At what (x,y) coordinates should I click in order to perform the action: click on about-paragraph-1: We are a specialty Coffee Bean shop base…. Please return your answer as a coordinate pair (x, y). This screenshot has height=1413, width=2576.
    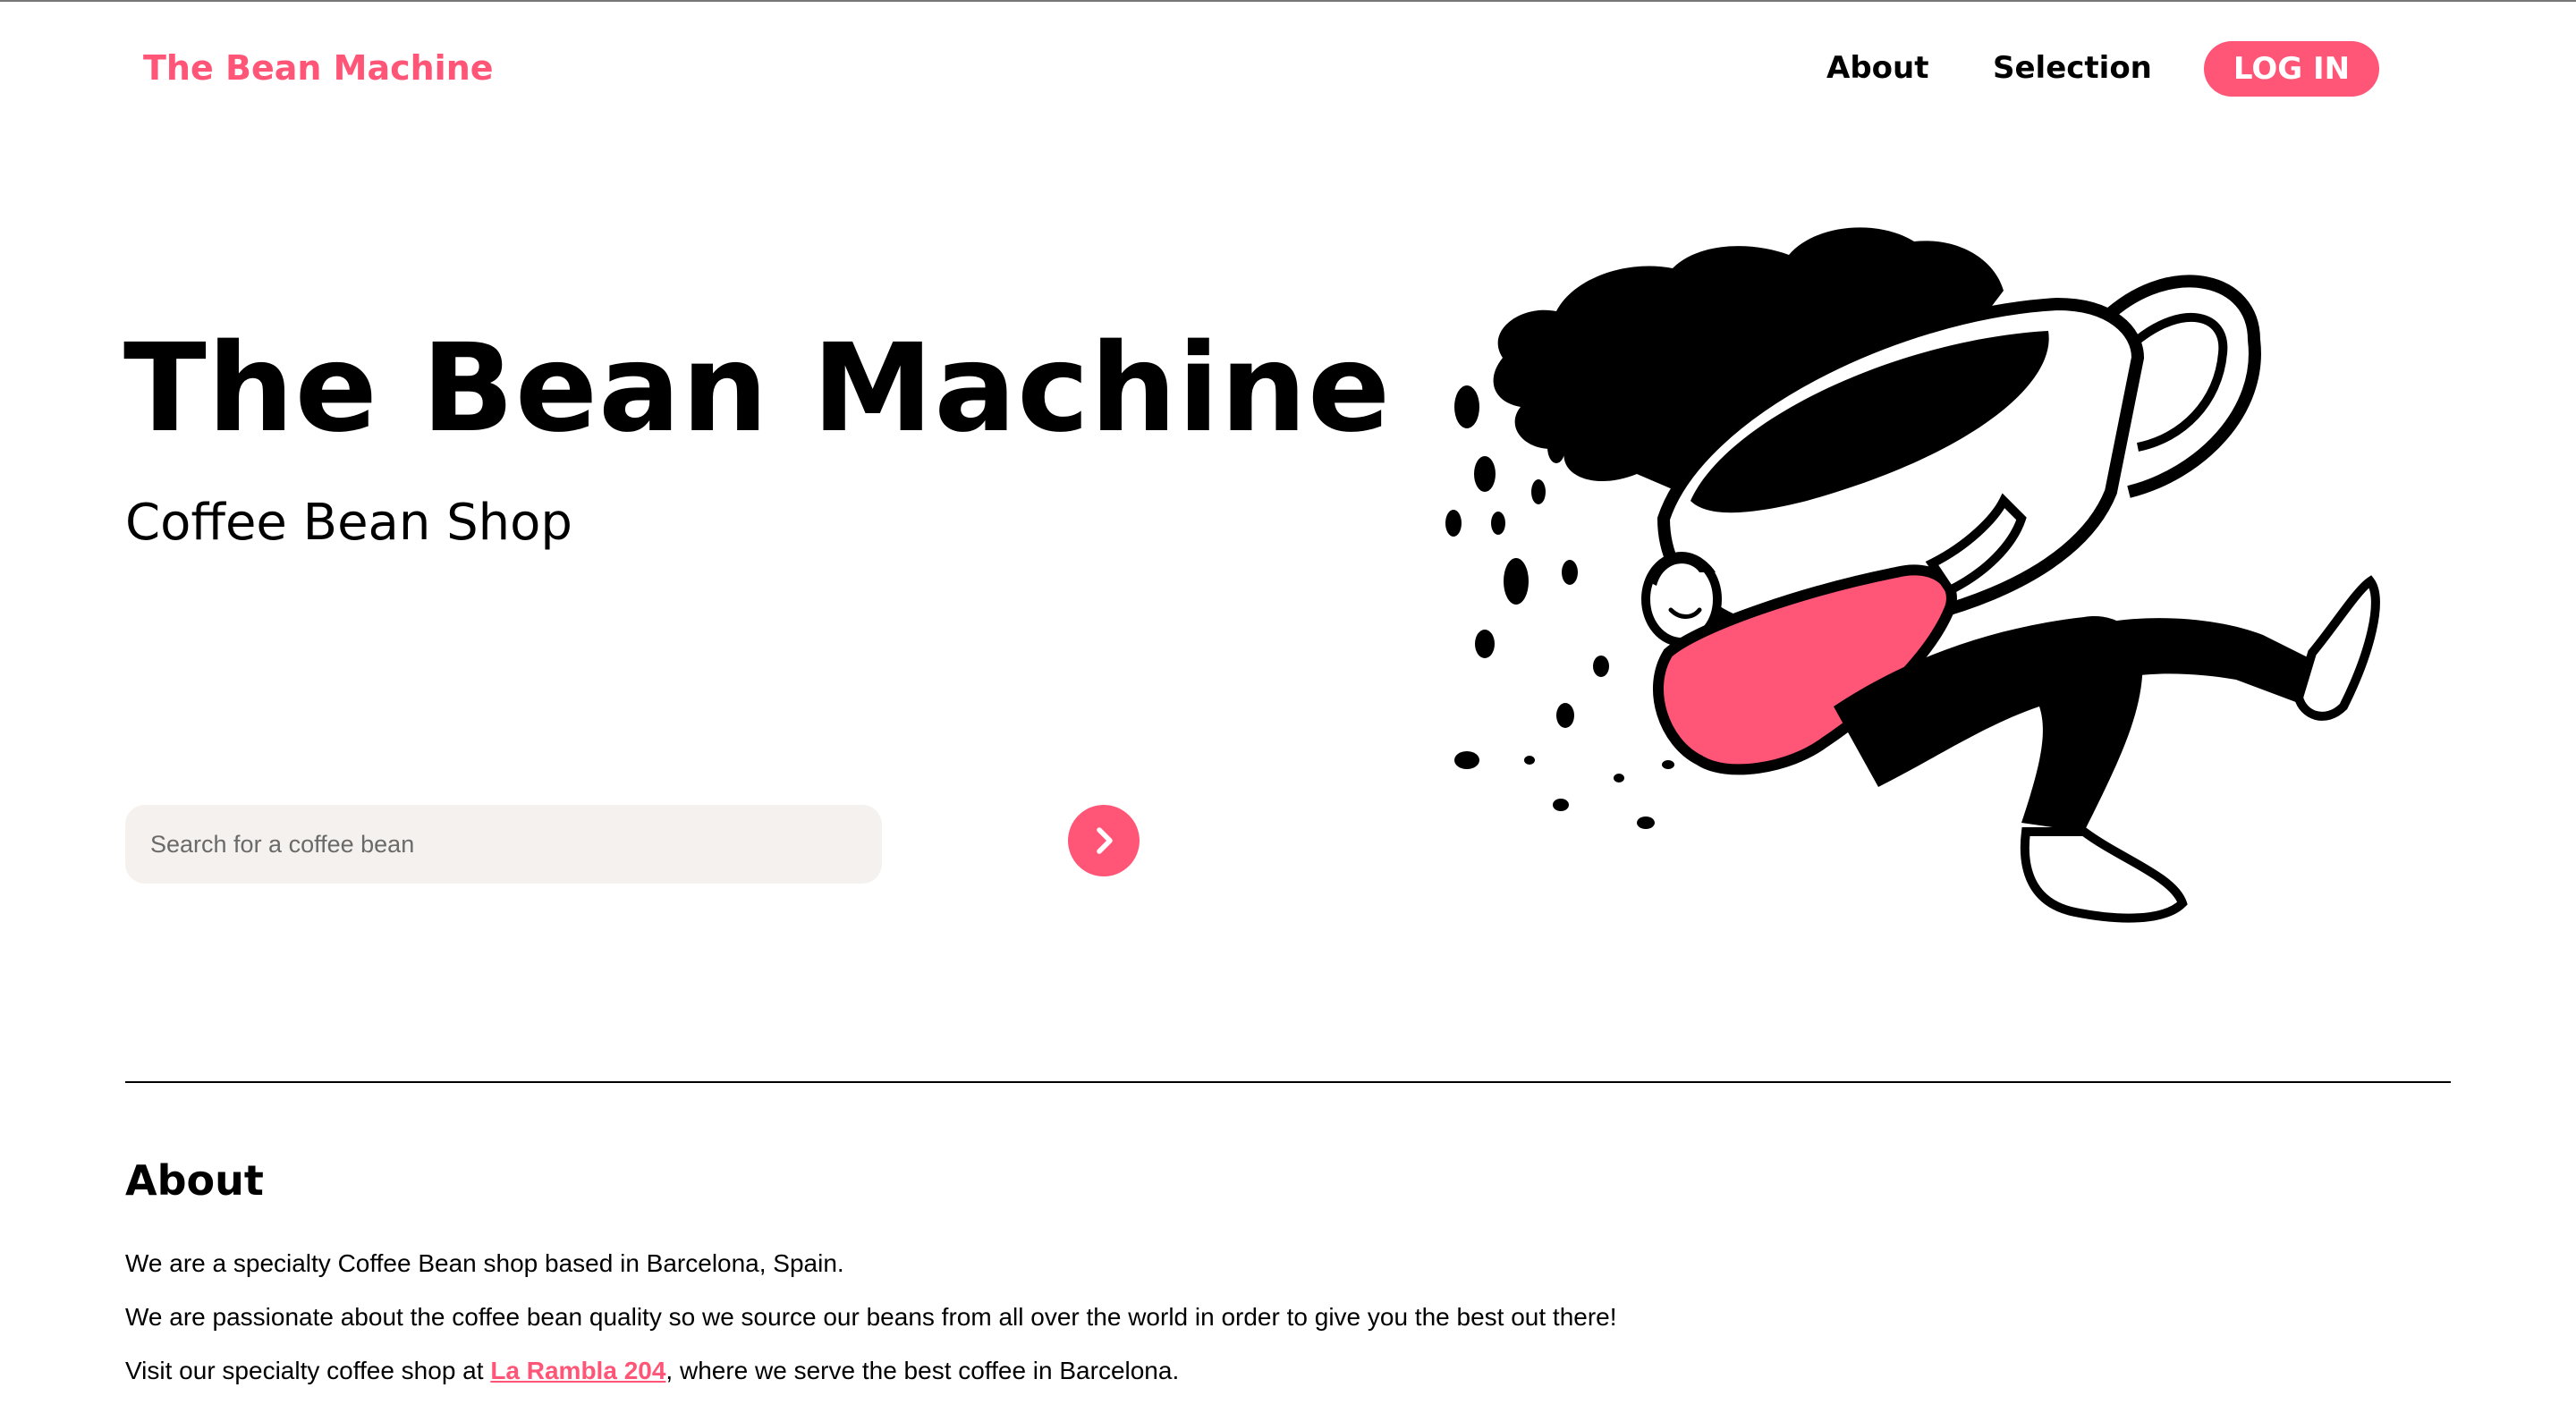
    Looking at the image, I should click on (484, 1263).